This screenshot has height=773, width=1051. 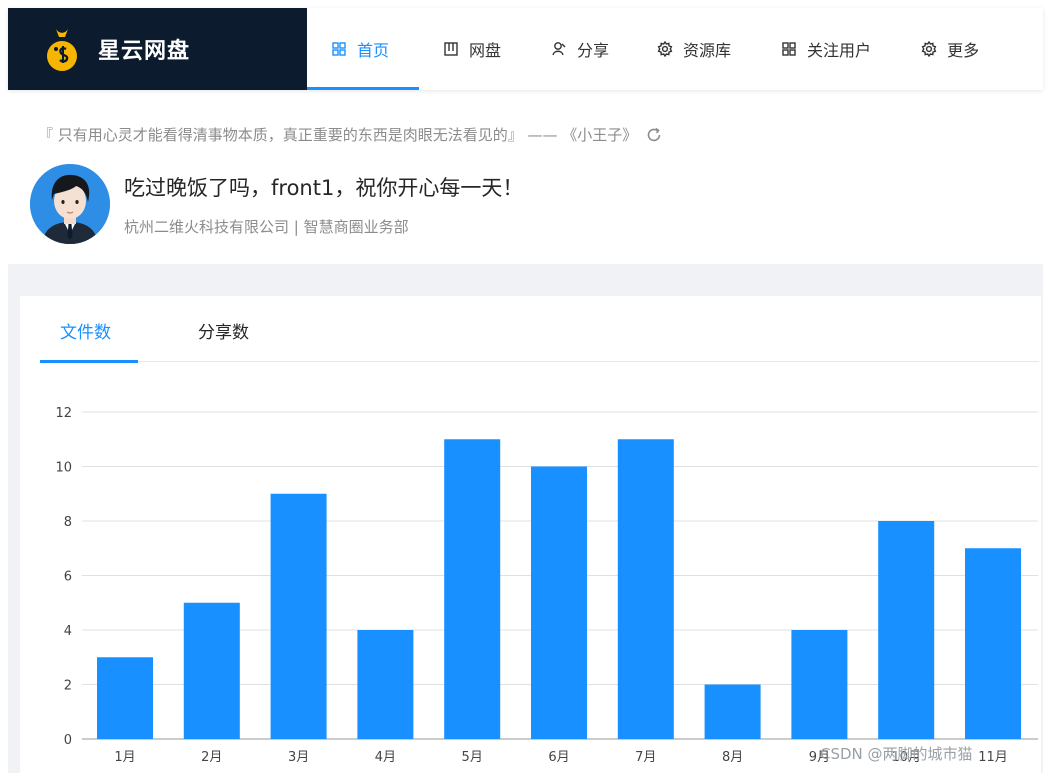 I want to click on bar-2月, so click(x=211, y=670).